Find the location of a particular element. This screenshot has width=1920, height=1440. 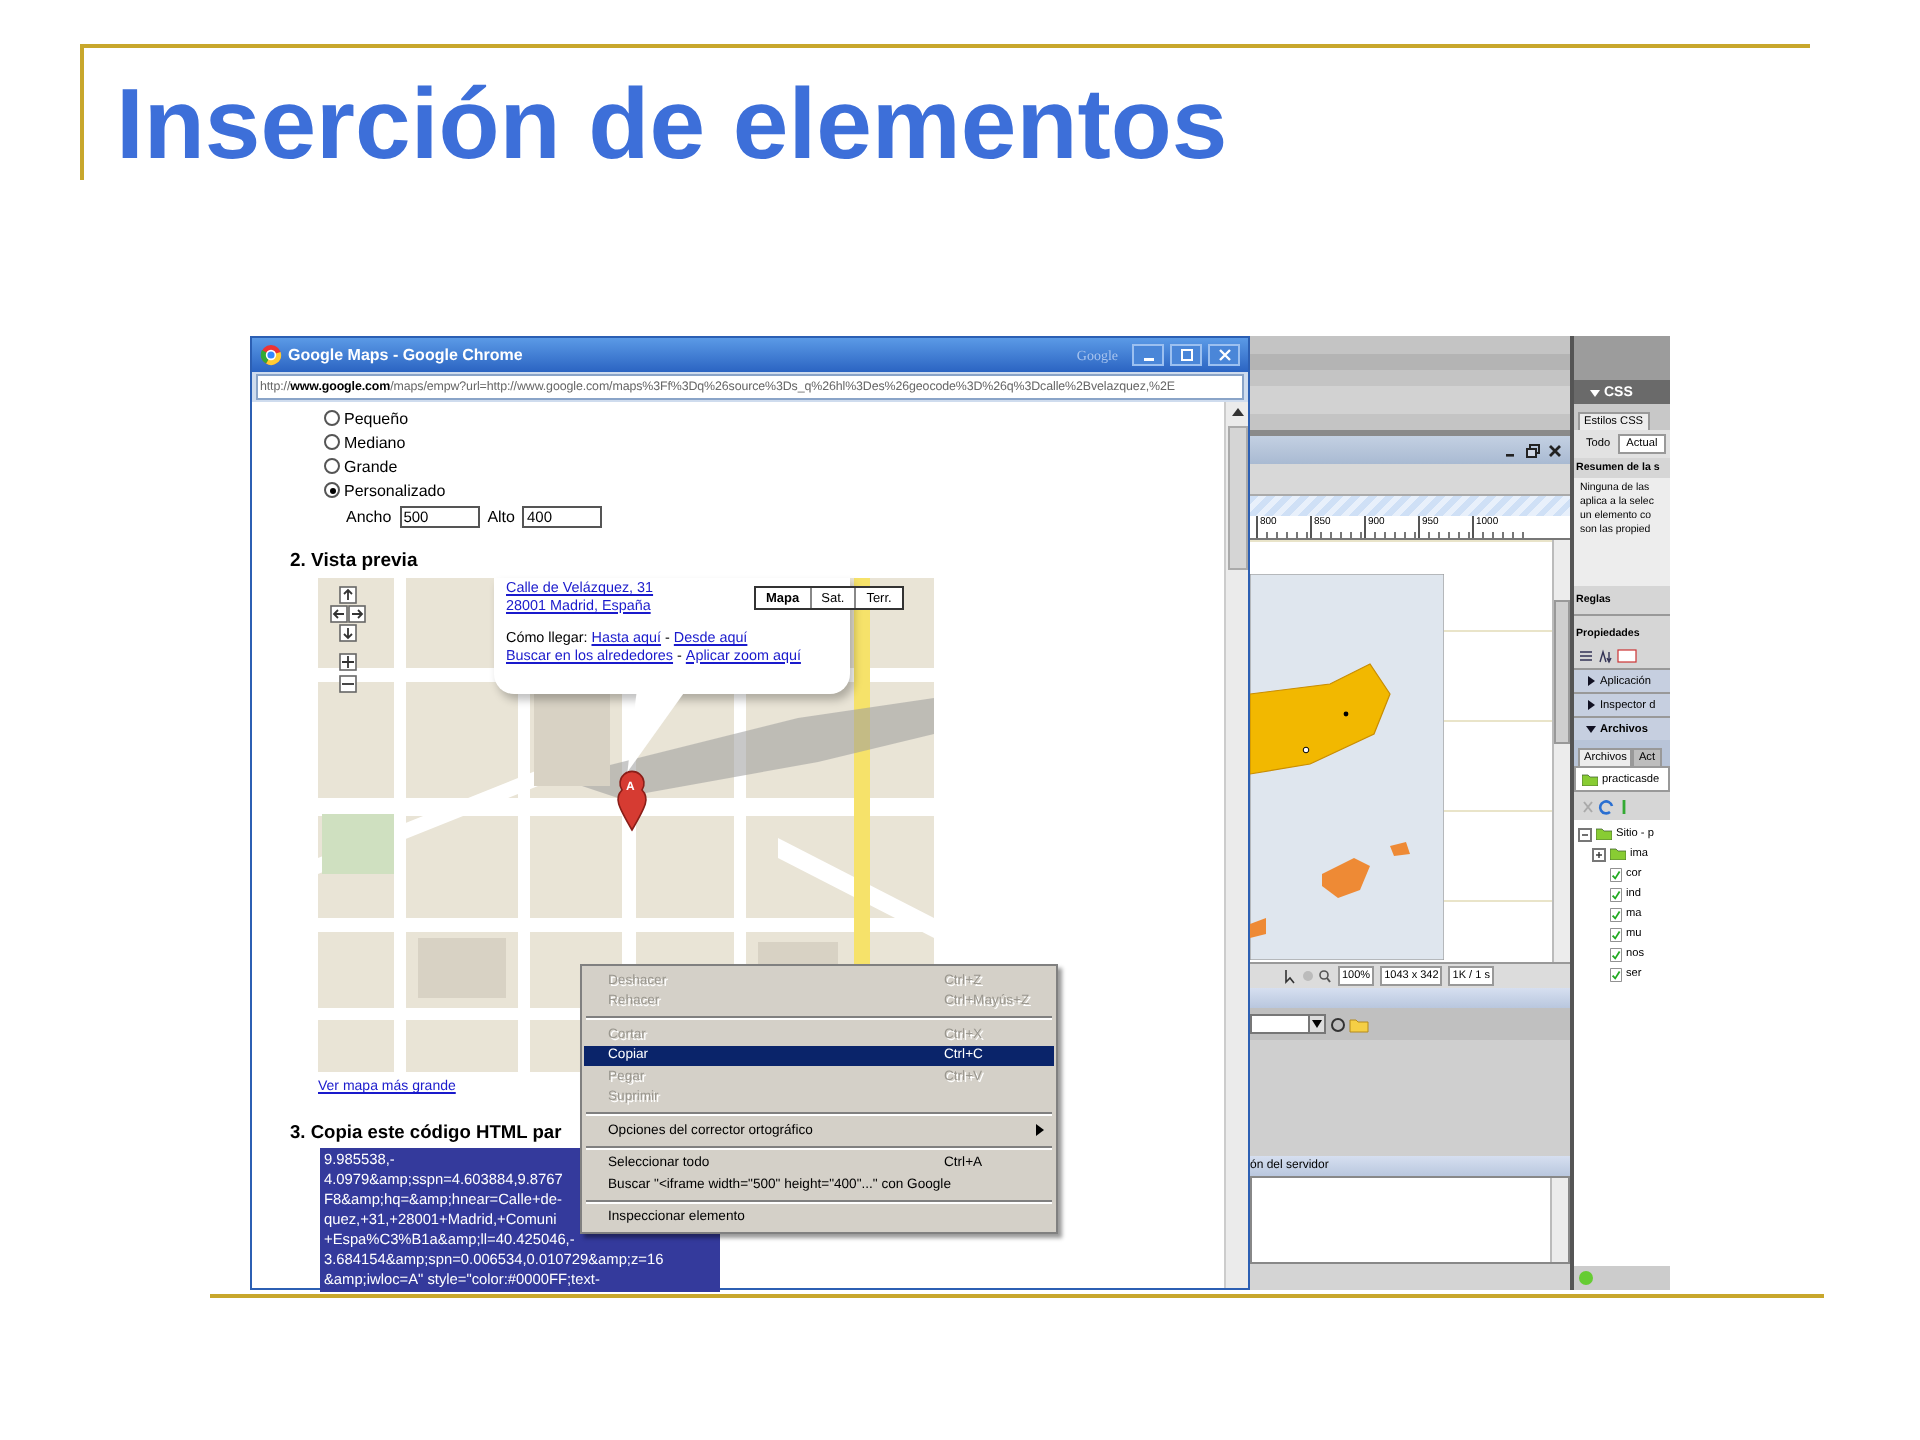

close-button is located at coordinates (1224, 355).